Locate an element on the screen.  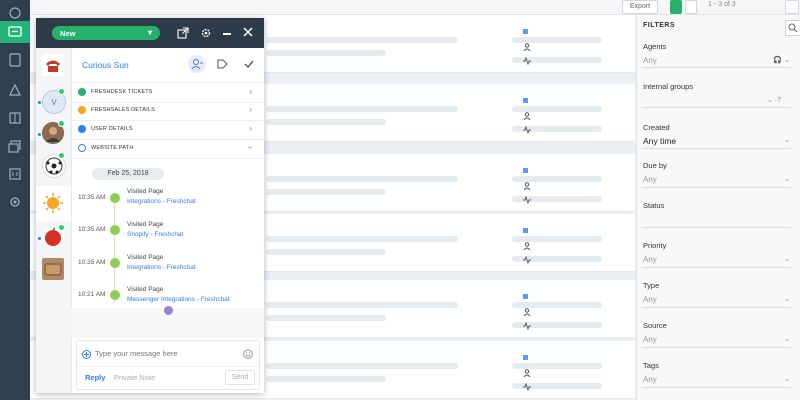
section-user-details: USER DETAILS › is located at coordinates (167, 130).